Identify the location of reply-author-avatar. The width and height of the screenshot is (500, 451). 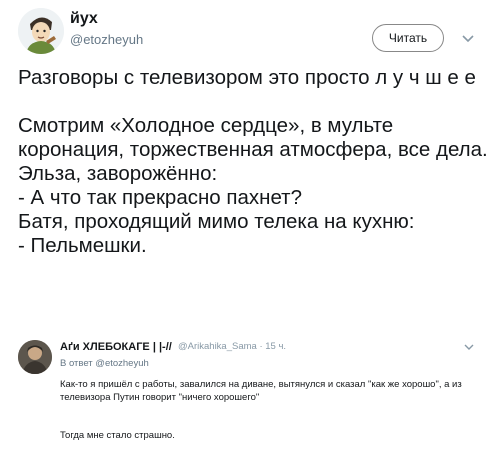
(35, 357).